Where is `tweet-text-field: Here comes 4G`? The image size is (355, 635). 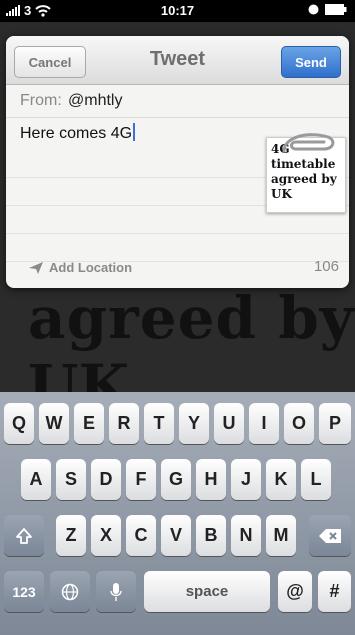
tweet-text-field: Here comes 4G is located at coordinates (78, 133).